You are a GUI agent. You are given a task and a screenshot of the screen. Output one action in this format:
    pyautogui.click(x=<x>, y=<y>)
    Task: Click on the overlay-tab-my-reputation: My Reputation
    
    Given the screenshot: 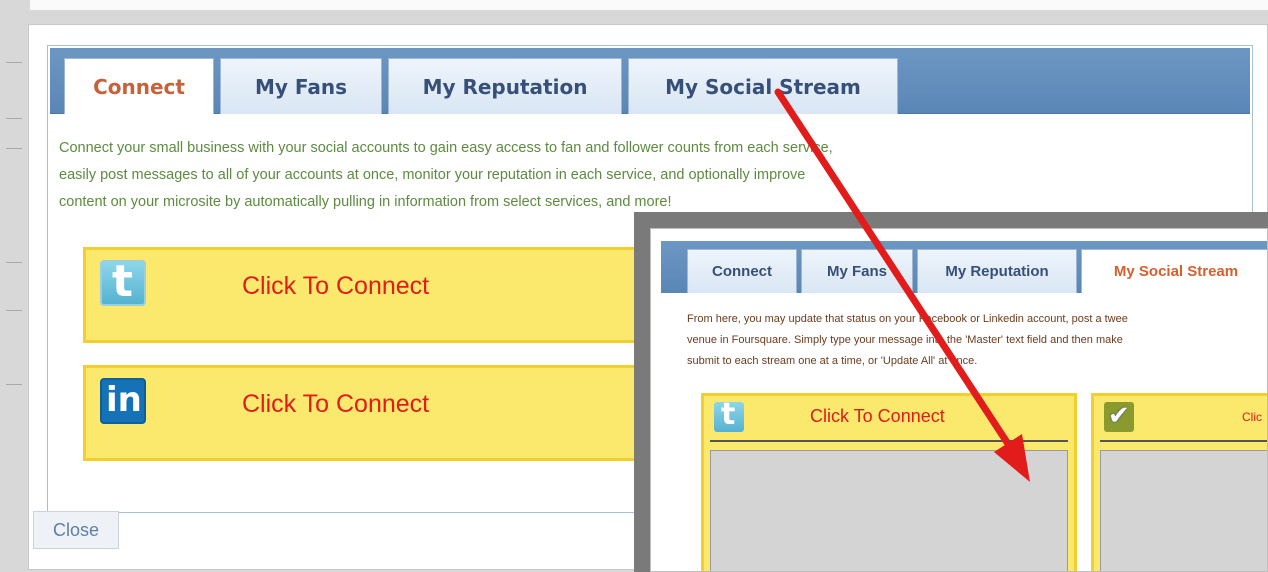 What is the action you would take?
    pyautogui.click(x=997, y=271)
    